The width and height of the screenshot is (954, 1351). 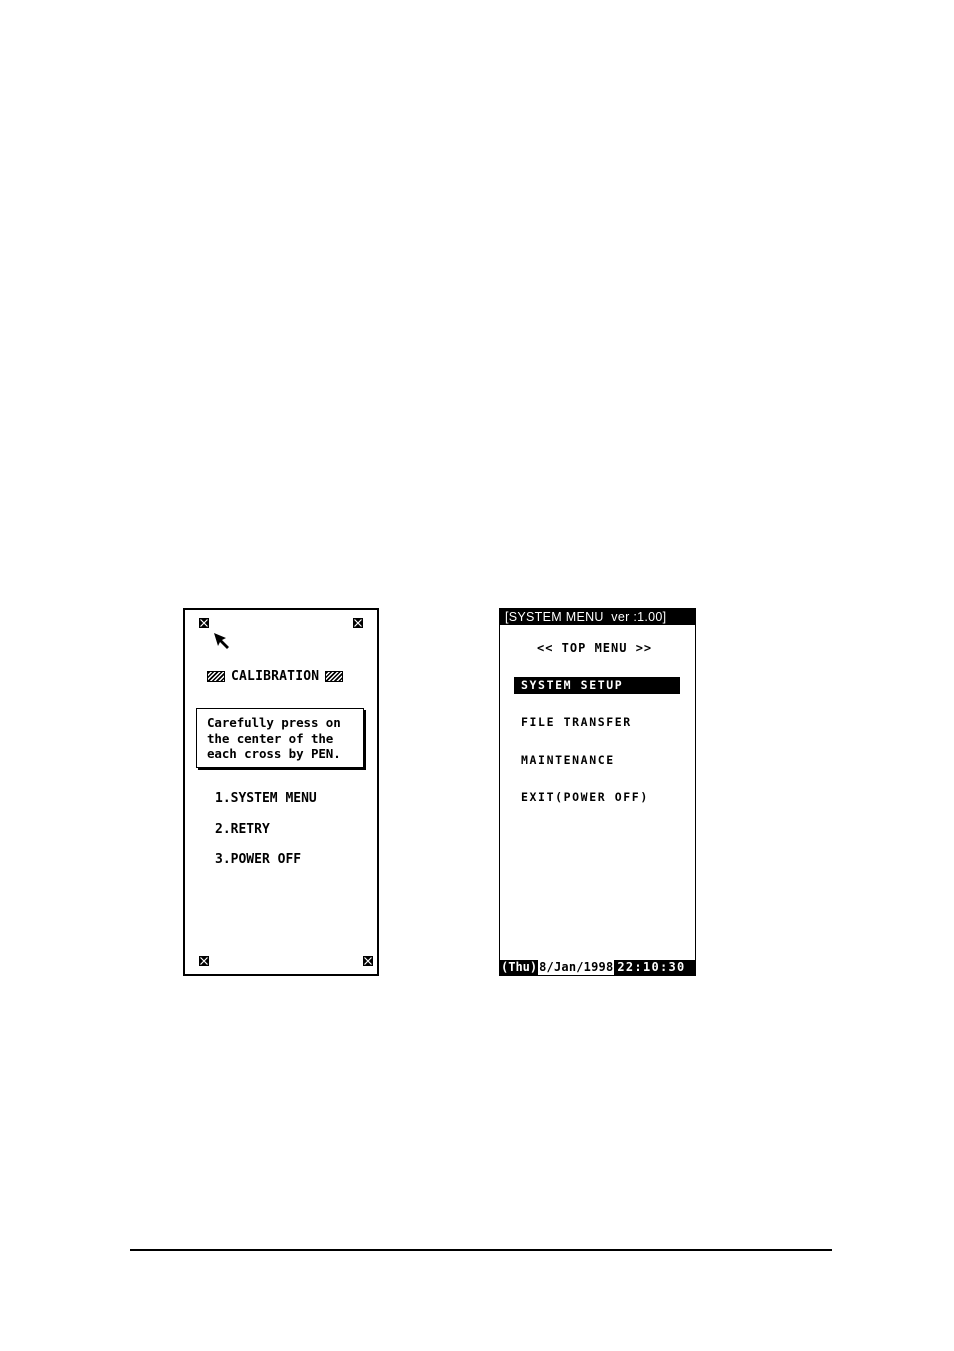 I want to click on calibration-menu: 1.SYSTEM MENU 2.RETRY 3.POWER OFF, so click(x=266, y=837).